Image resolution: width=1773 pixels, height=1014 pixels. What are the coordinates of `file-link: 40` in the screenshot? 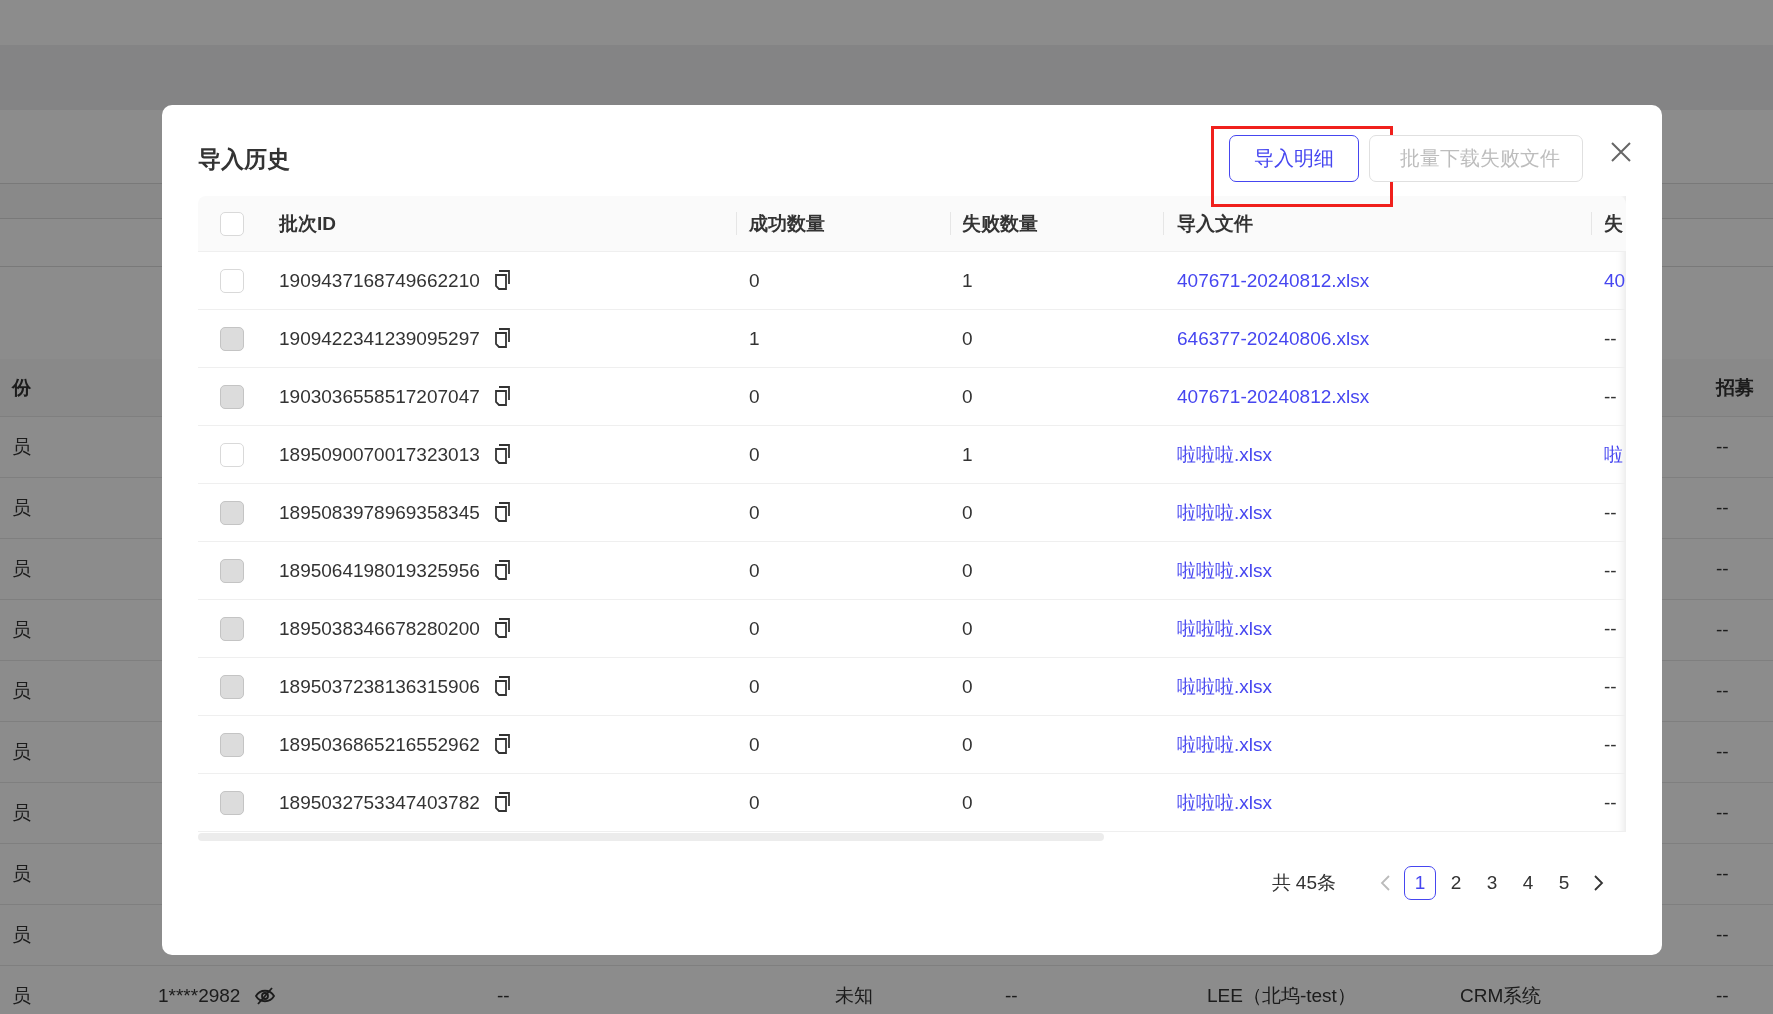 It's located at (1615, 280).